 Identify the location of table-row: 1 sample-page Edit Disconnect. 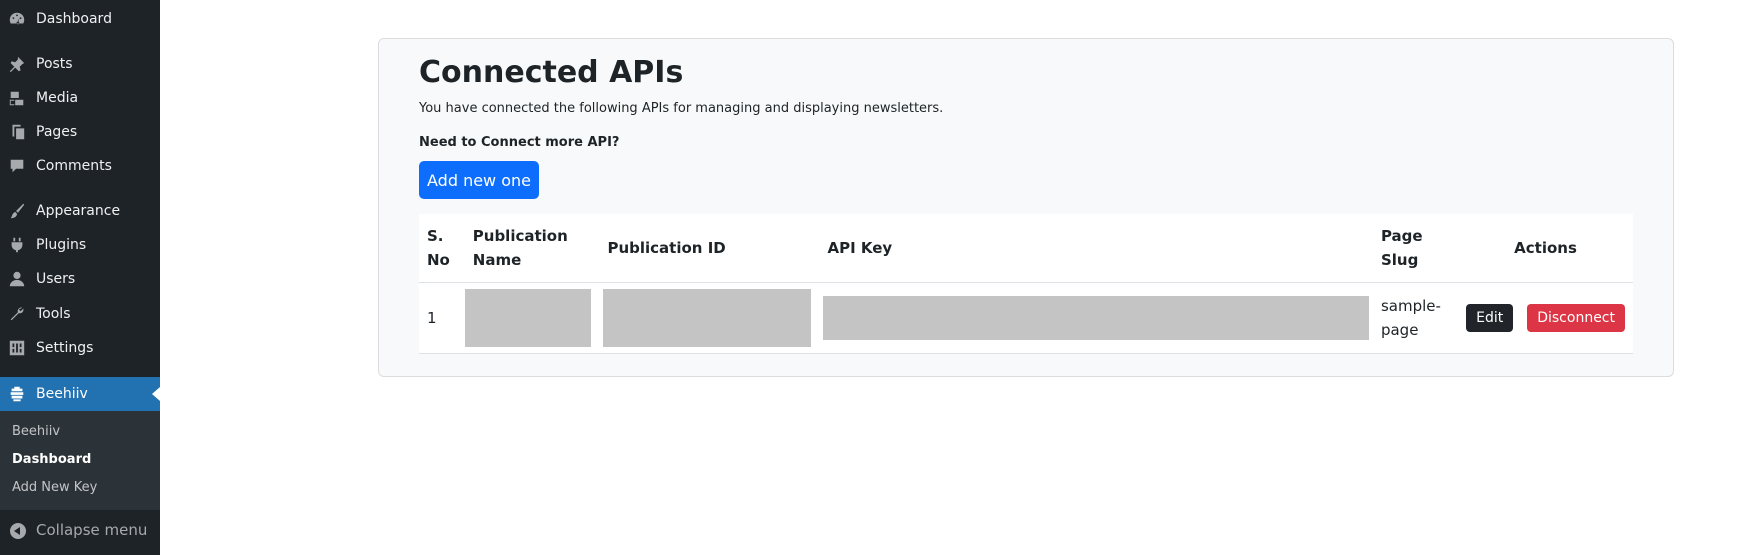
(1026, 318).